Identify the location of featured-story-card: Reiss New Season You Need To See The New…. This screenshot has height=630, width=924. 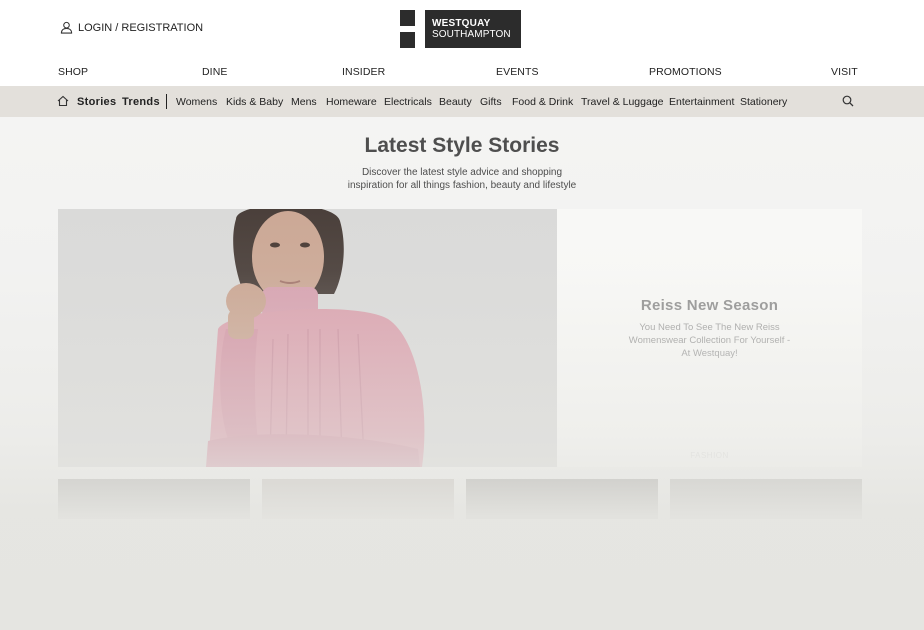
(709, 338).